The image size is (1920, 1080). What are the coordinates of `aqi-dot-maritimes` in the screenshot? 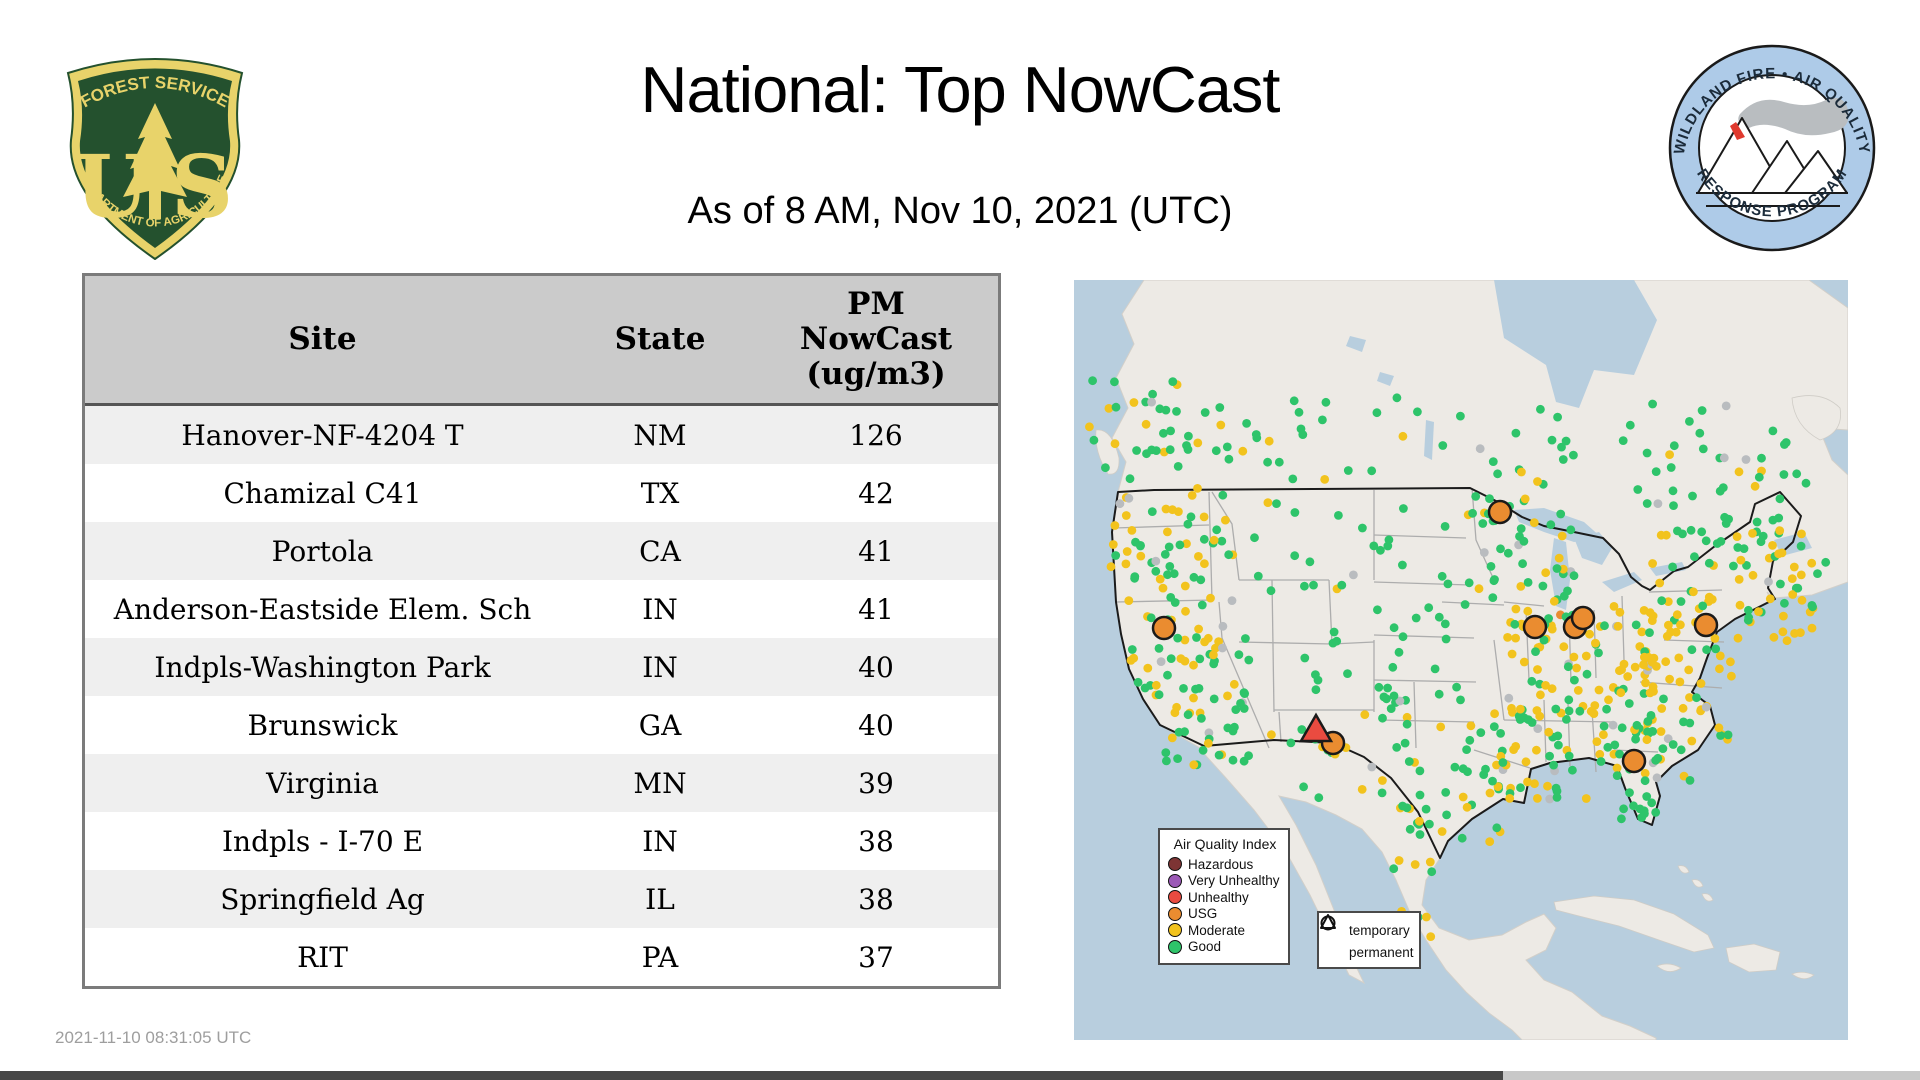 It's located at (1817, 573).